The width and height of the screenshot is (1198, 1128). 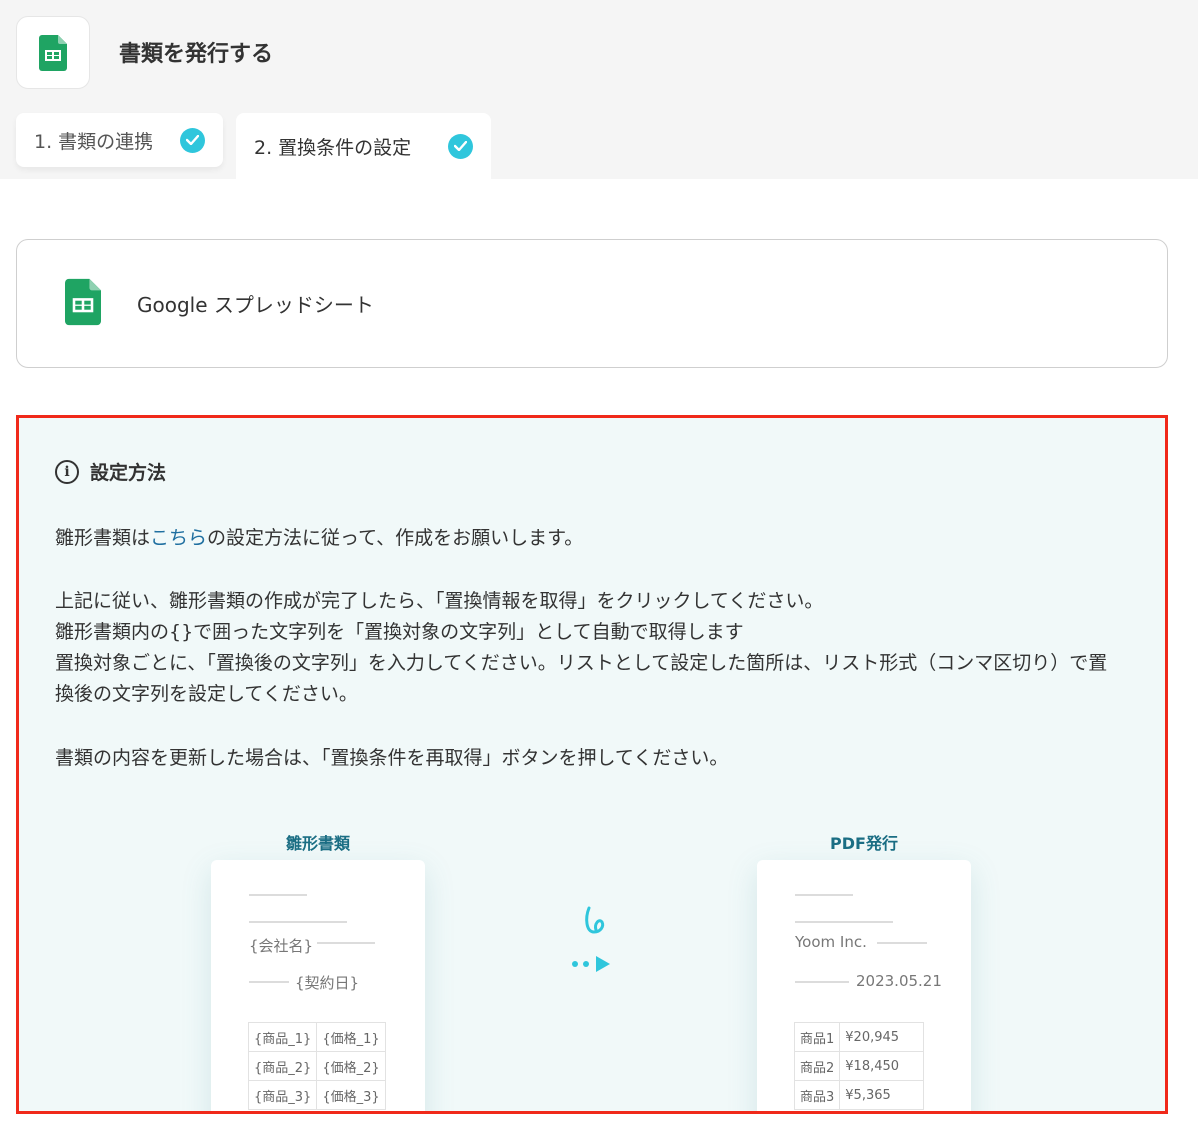 What do you see at coordinates (351, 1066) in the screenshot?
I see `table-cell: {価格_2}` at bounding box center [351, 1066].